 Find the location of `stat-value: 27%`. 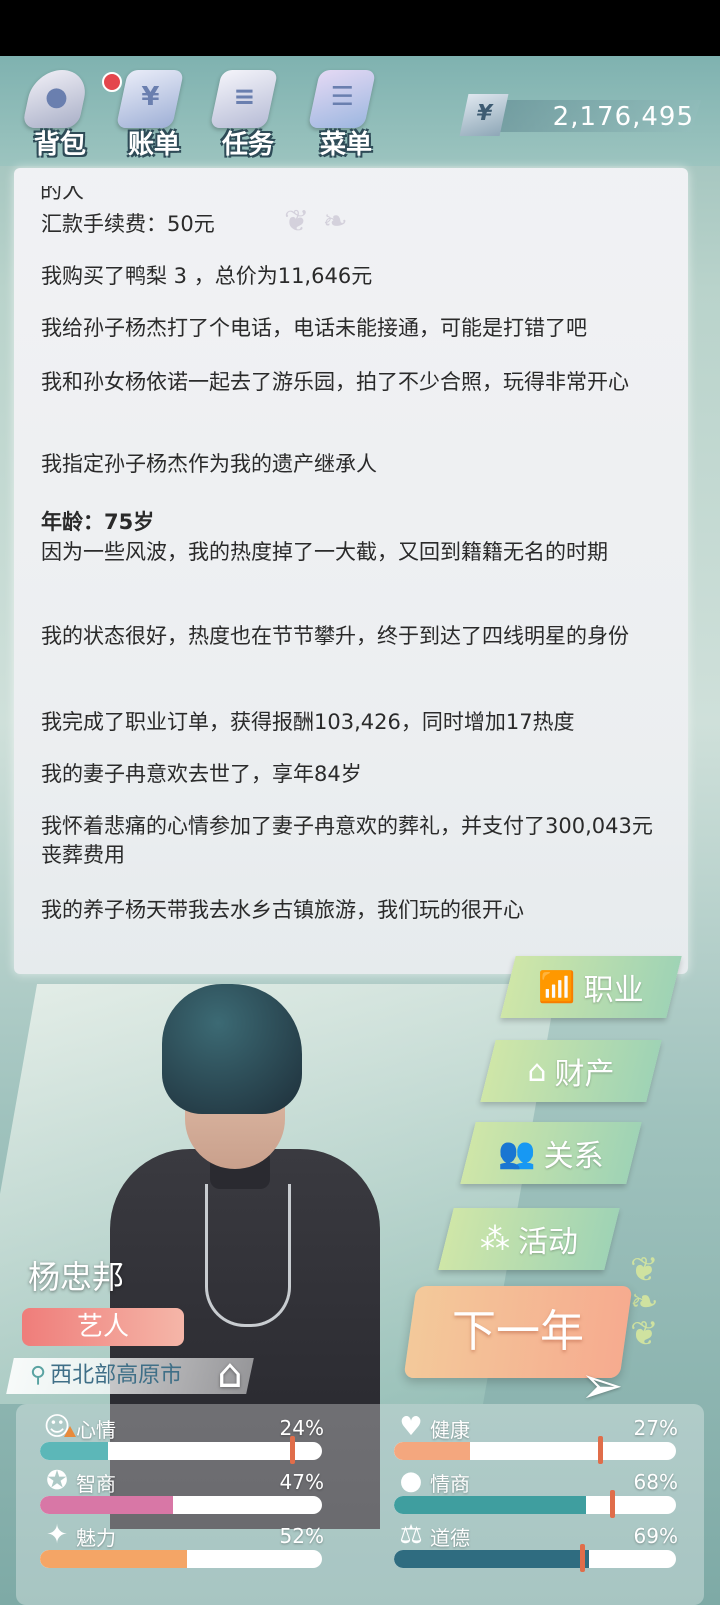

stat-value: 27% is located at coordinates (655, 1428).